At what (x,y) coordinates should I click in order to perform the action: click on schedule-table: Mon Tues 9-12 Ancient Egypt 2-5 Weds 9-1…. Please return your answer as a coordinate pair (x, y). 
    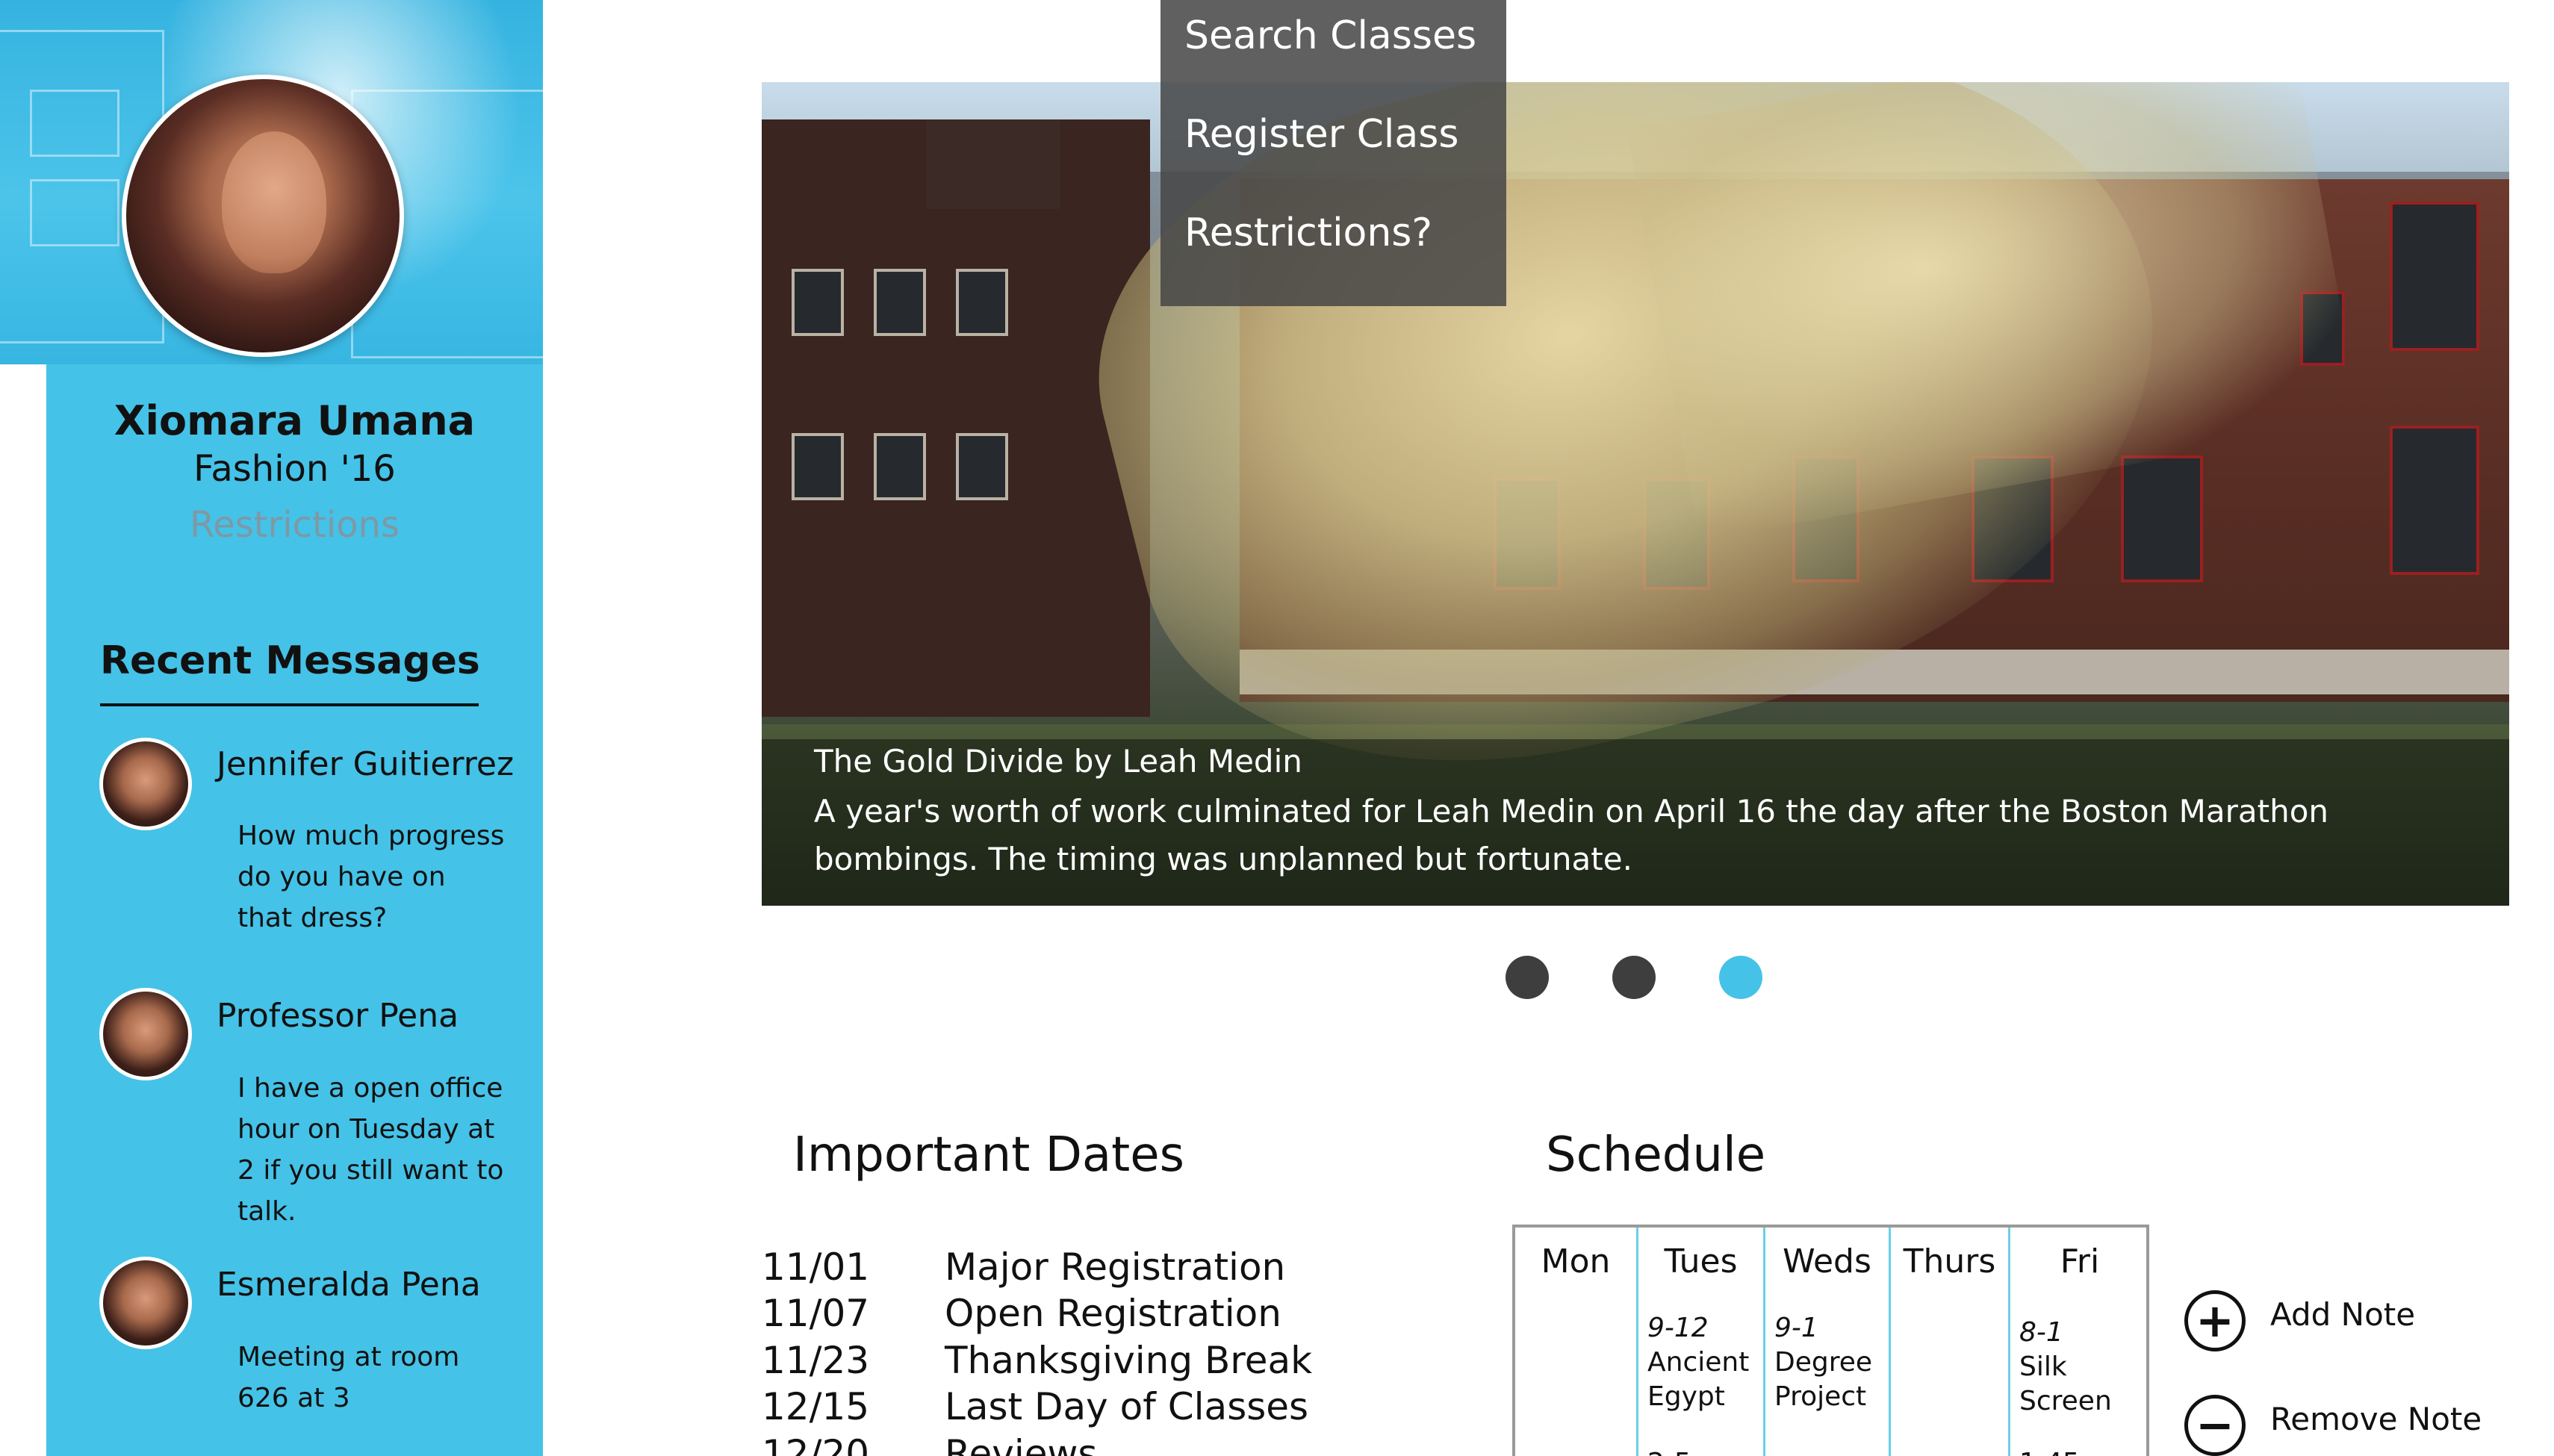
    Looking at the image, I should click on (1830, 1340).